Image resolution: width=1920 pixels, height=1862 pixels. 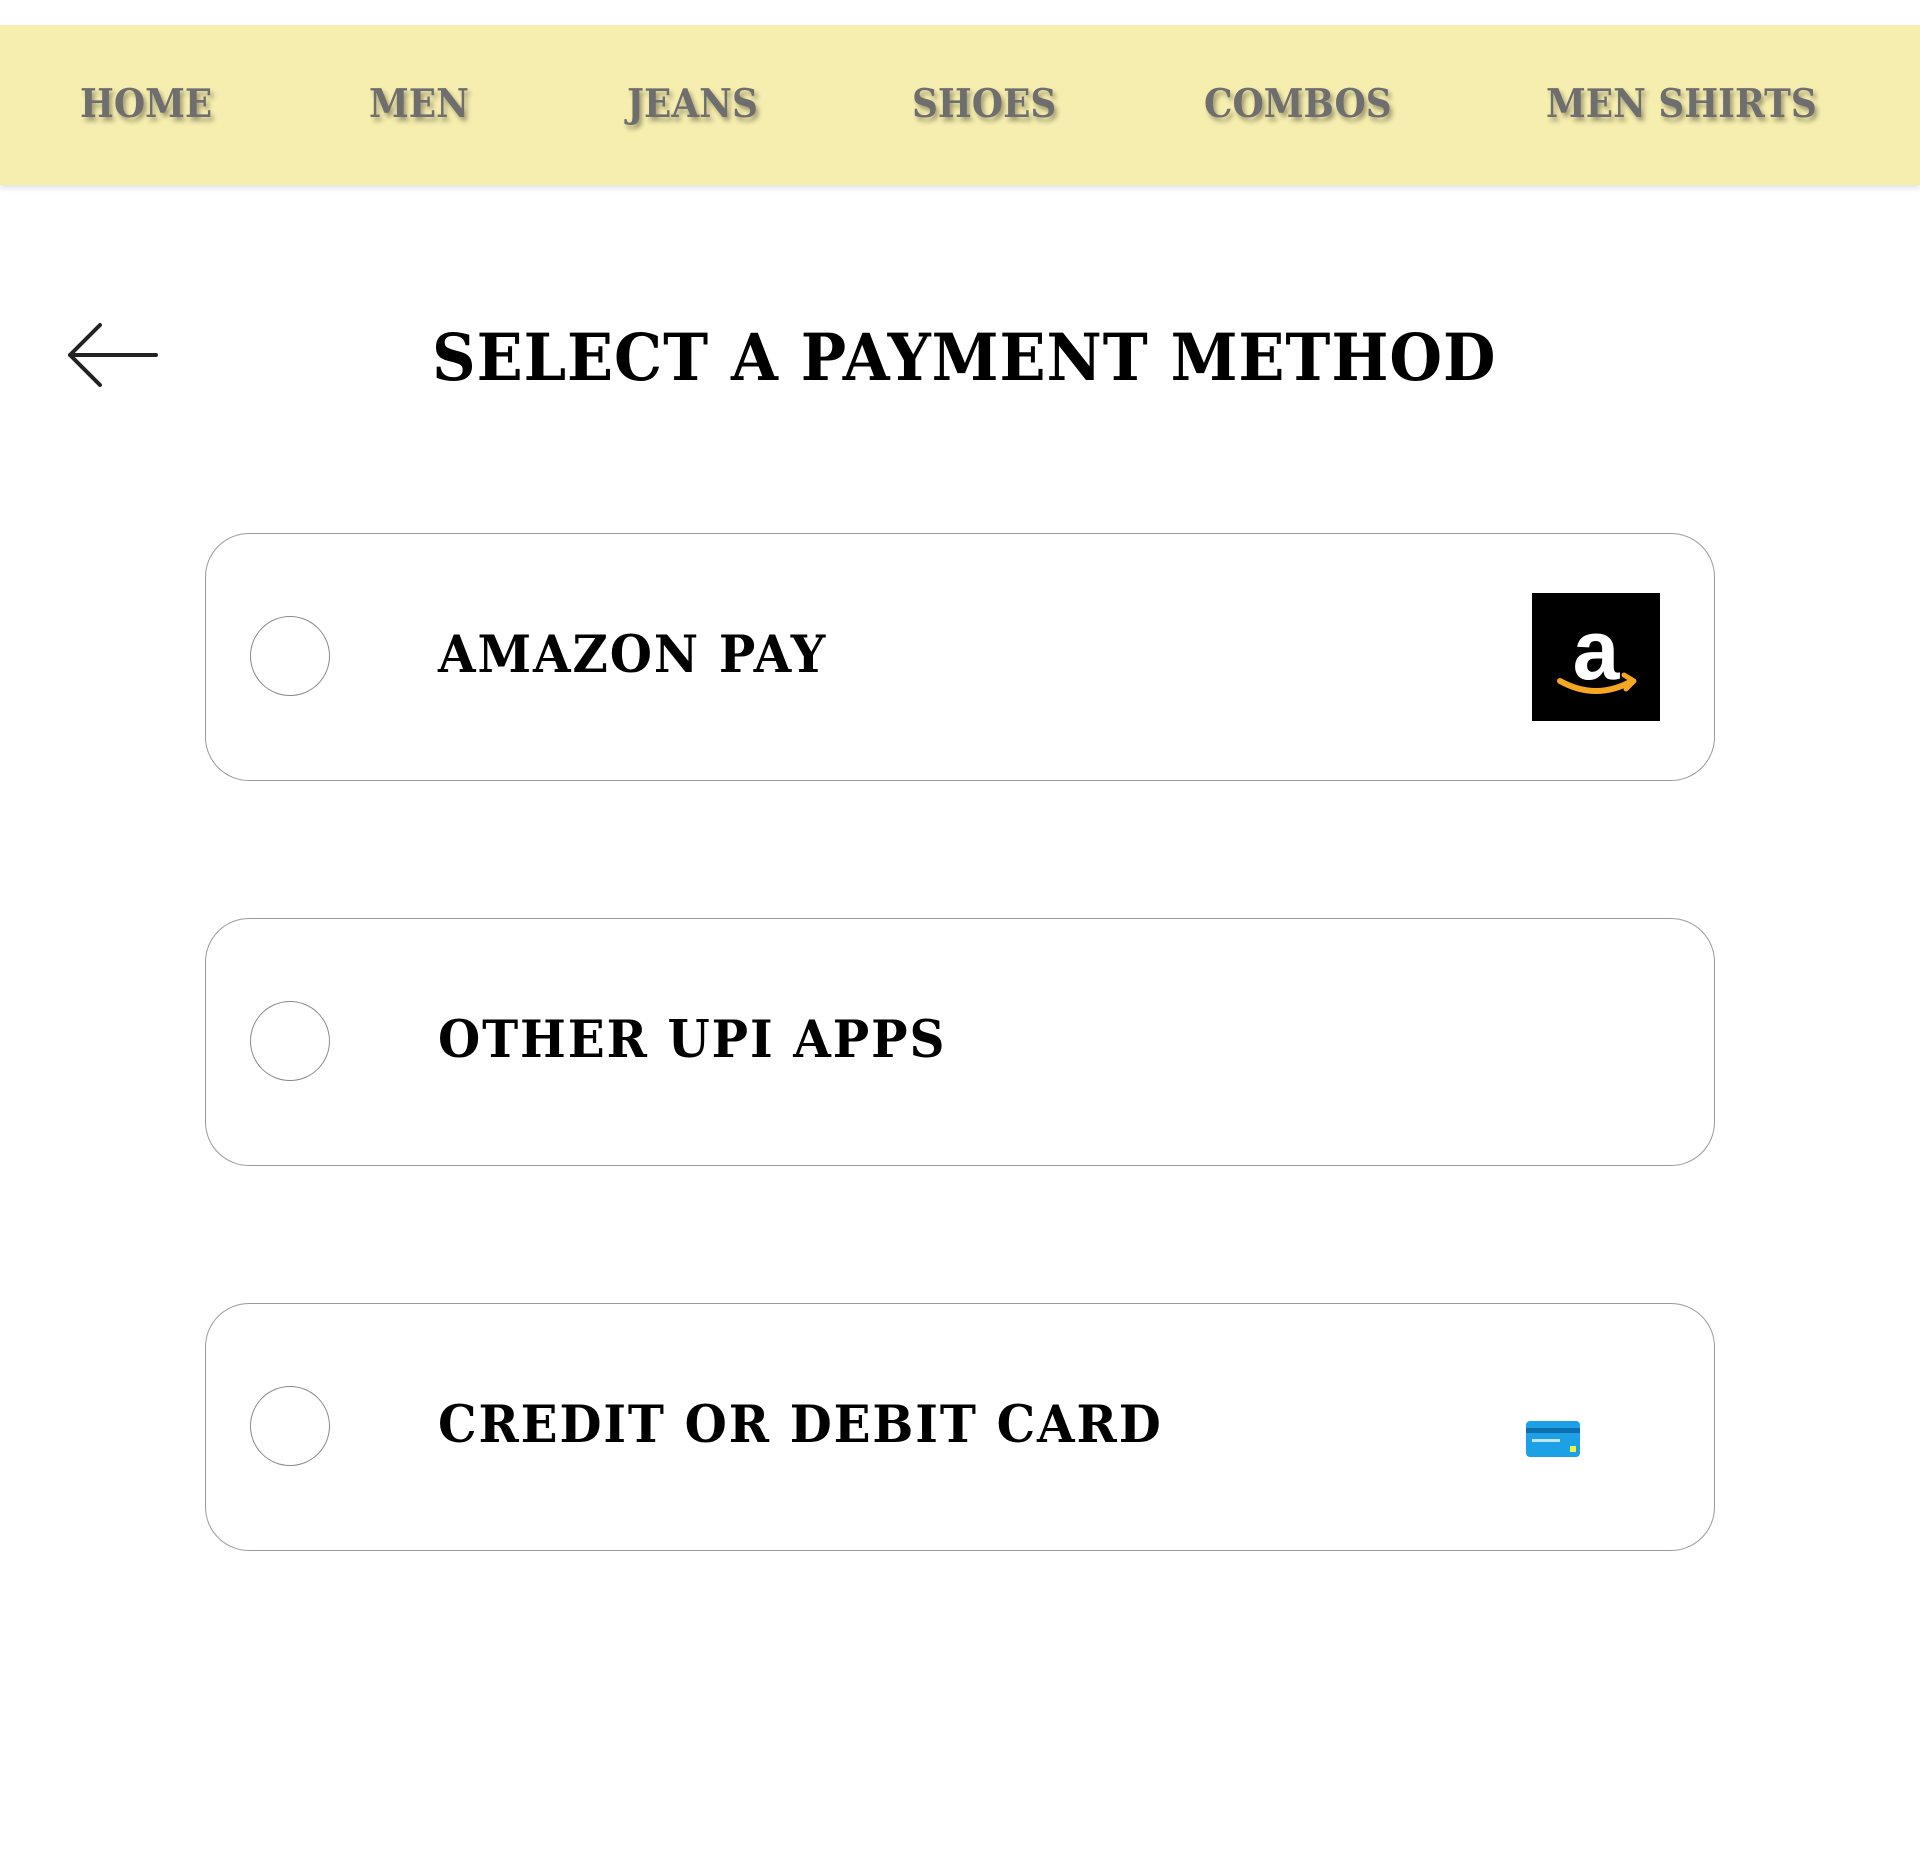 What do you see at coordinates (960, 1042) in the screenshot?
I see `payment-option-upi: OTHER UPI APPS` at bounding box center [960, 1042].